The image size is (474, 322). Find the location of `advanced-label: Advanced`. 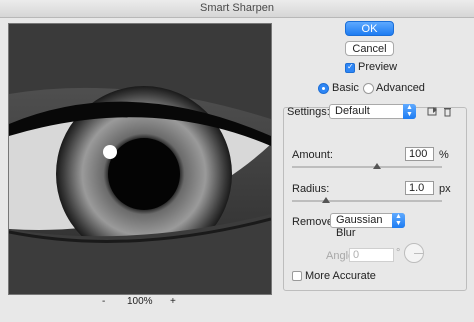

advanced-label: Advanced is located at coordinates (400, 88).